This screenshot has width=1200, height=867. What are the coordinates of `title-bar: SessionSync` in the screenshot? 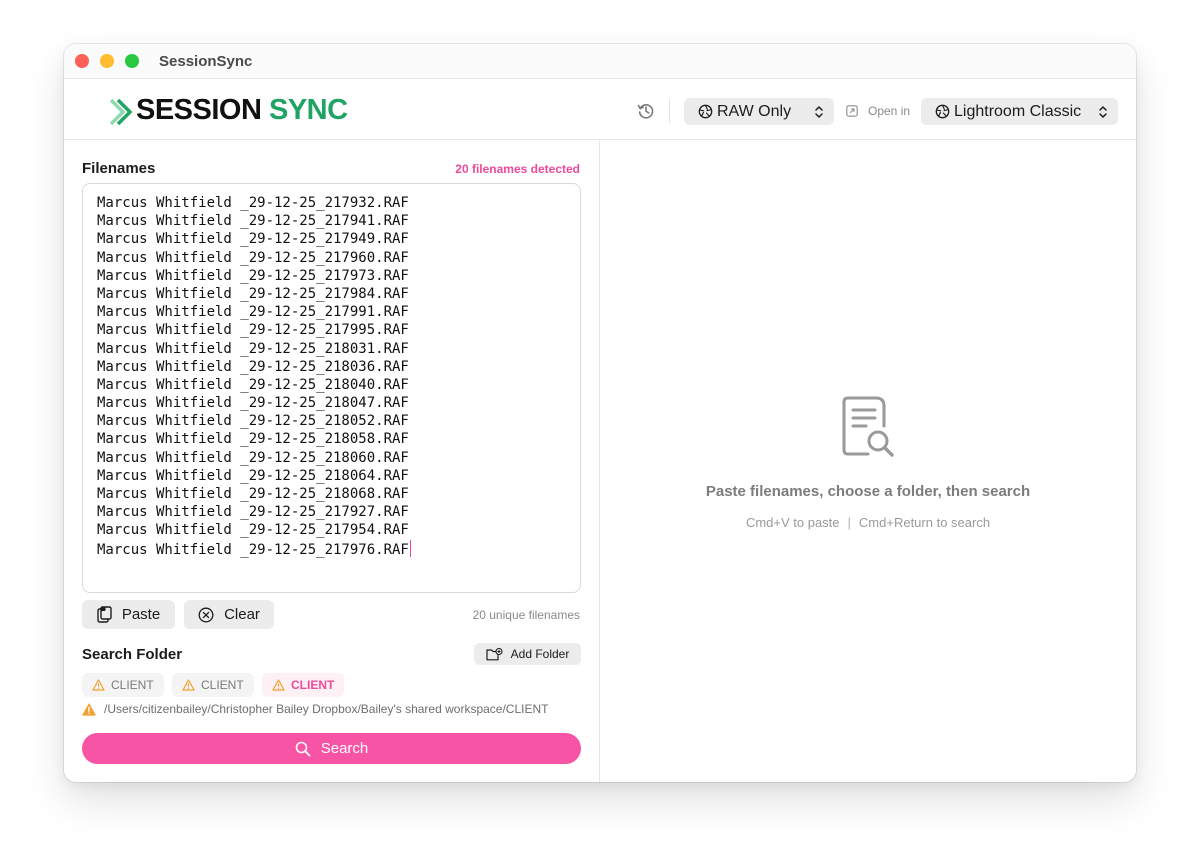 It's located at (600, 61).